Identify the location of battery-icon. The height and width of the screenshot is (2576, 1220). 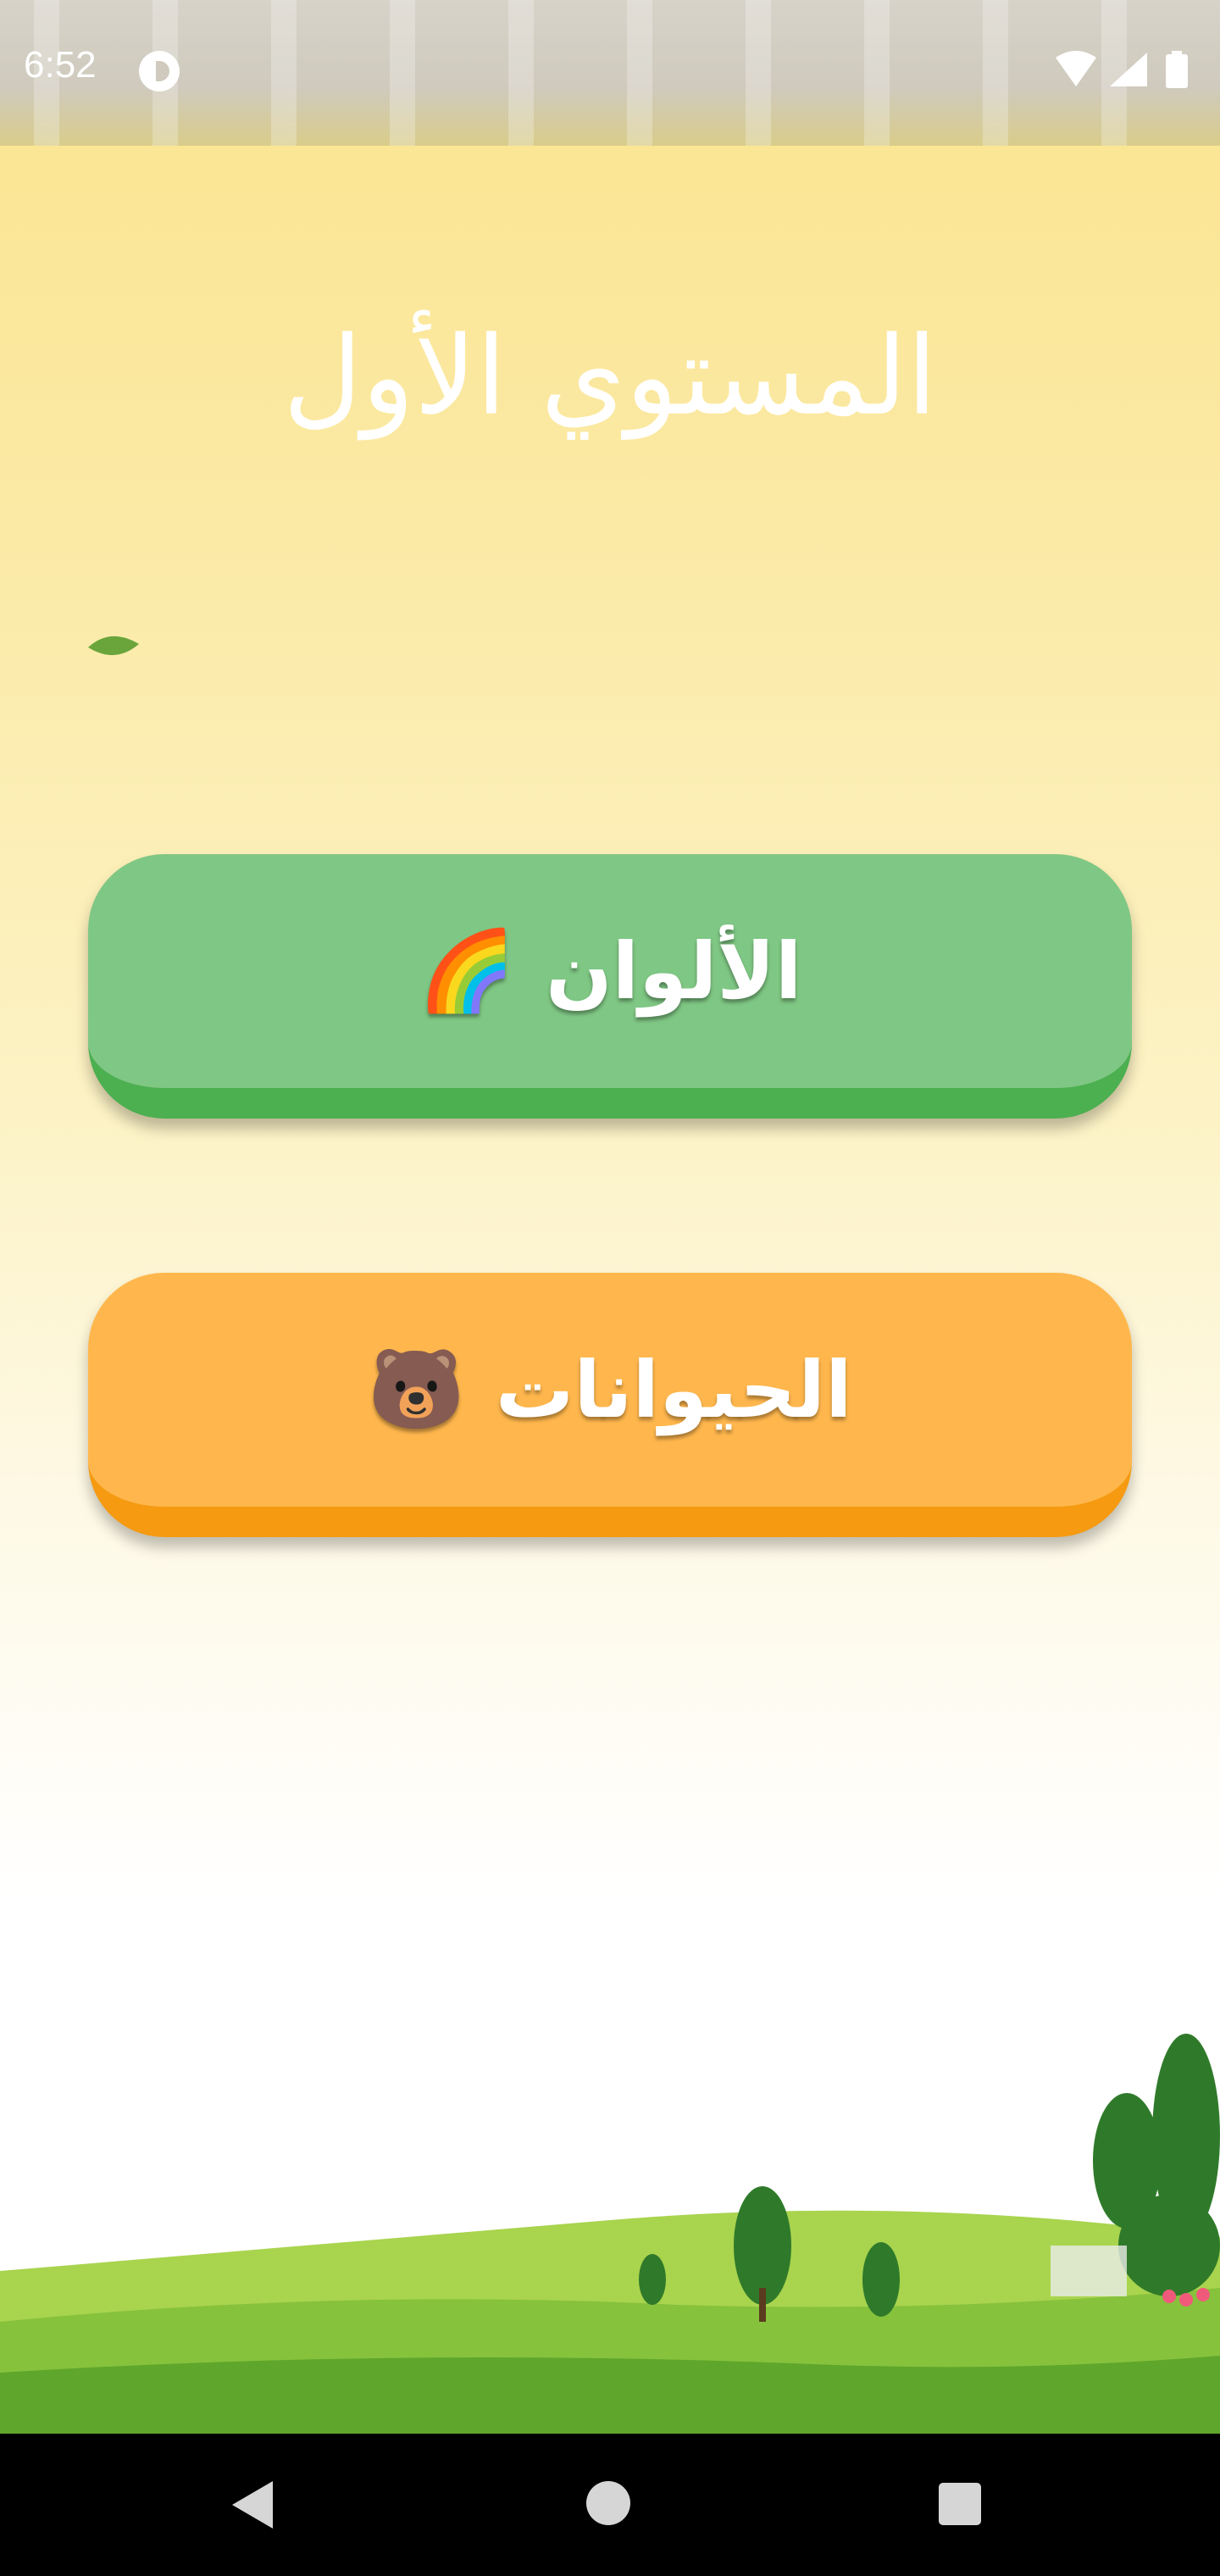
(1177, 71).